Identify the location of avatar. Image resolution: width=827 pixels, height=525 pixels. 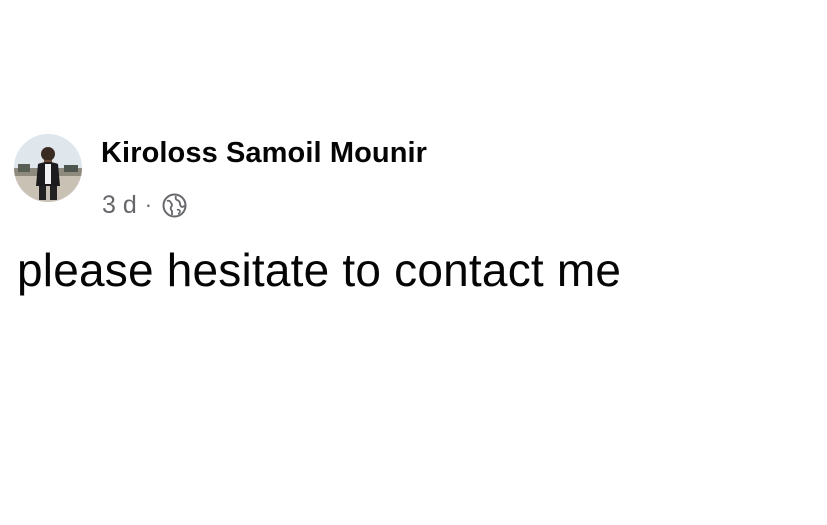
(48, 168).